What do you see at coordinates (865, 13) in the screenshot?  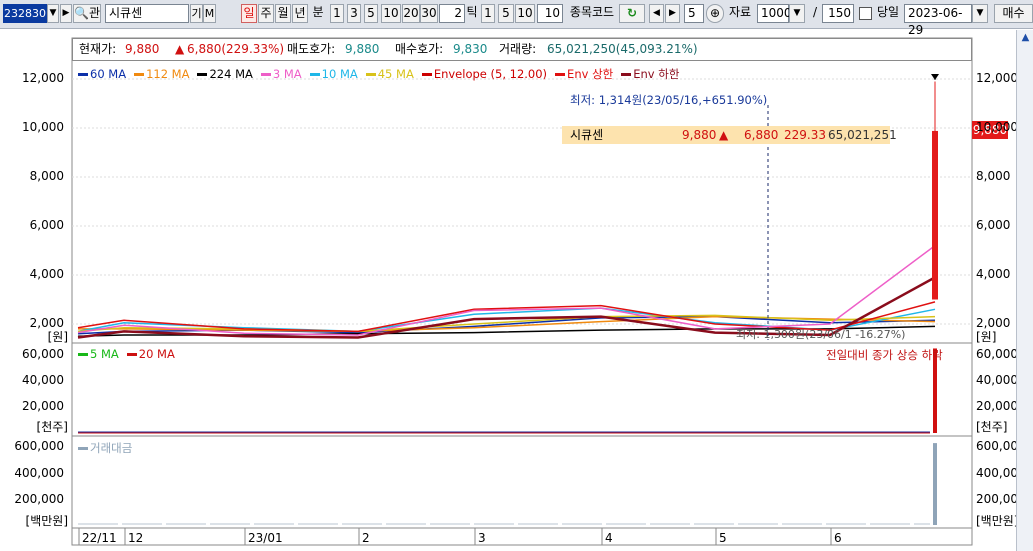 I see `today-checkbox` at bounding box center [865, 13].